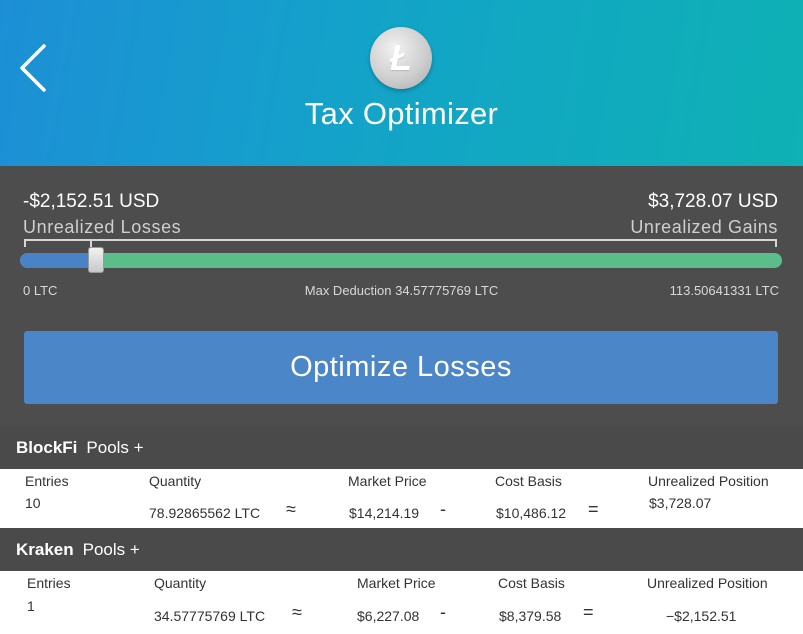  Describe the element at coordinates (704, 227) in the screenshot. I see `unrealized-gains-label: Unrealized Gains` at that location.